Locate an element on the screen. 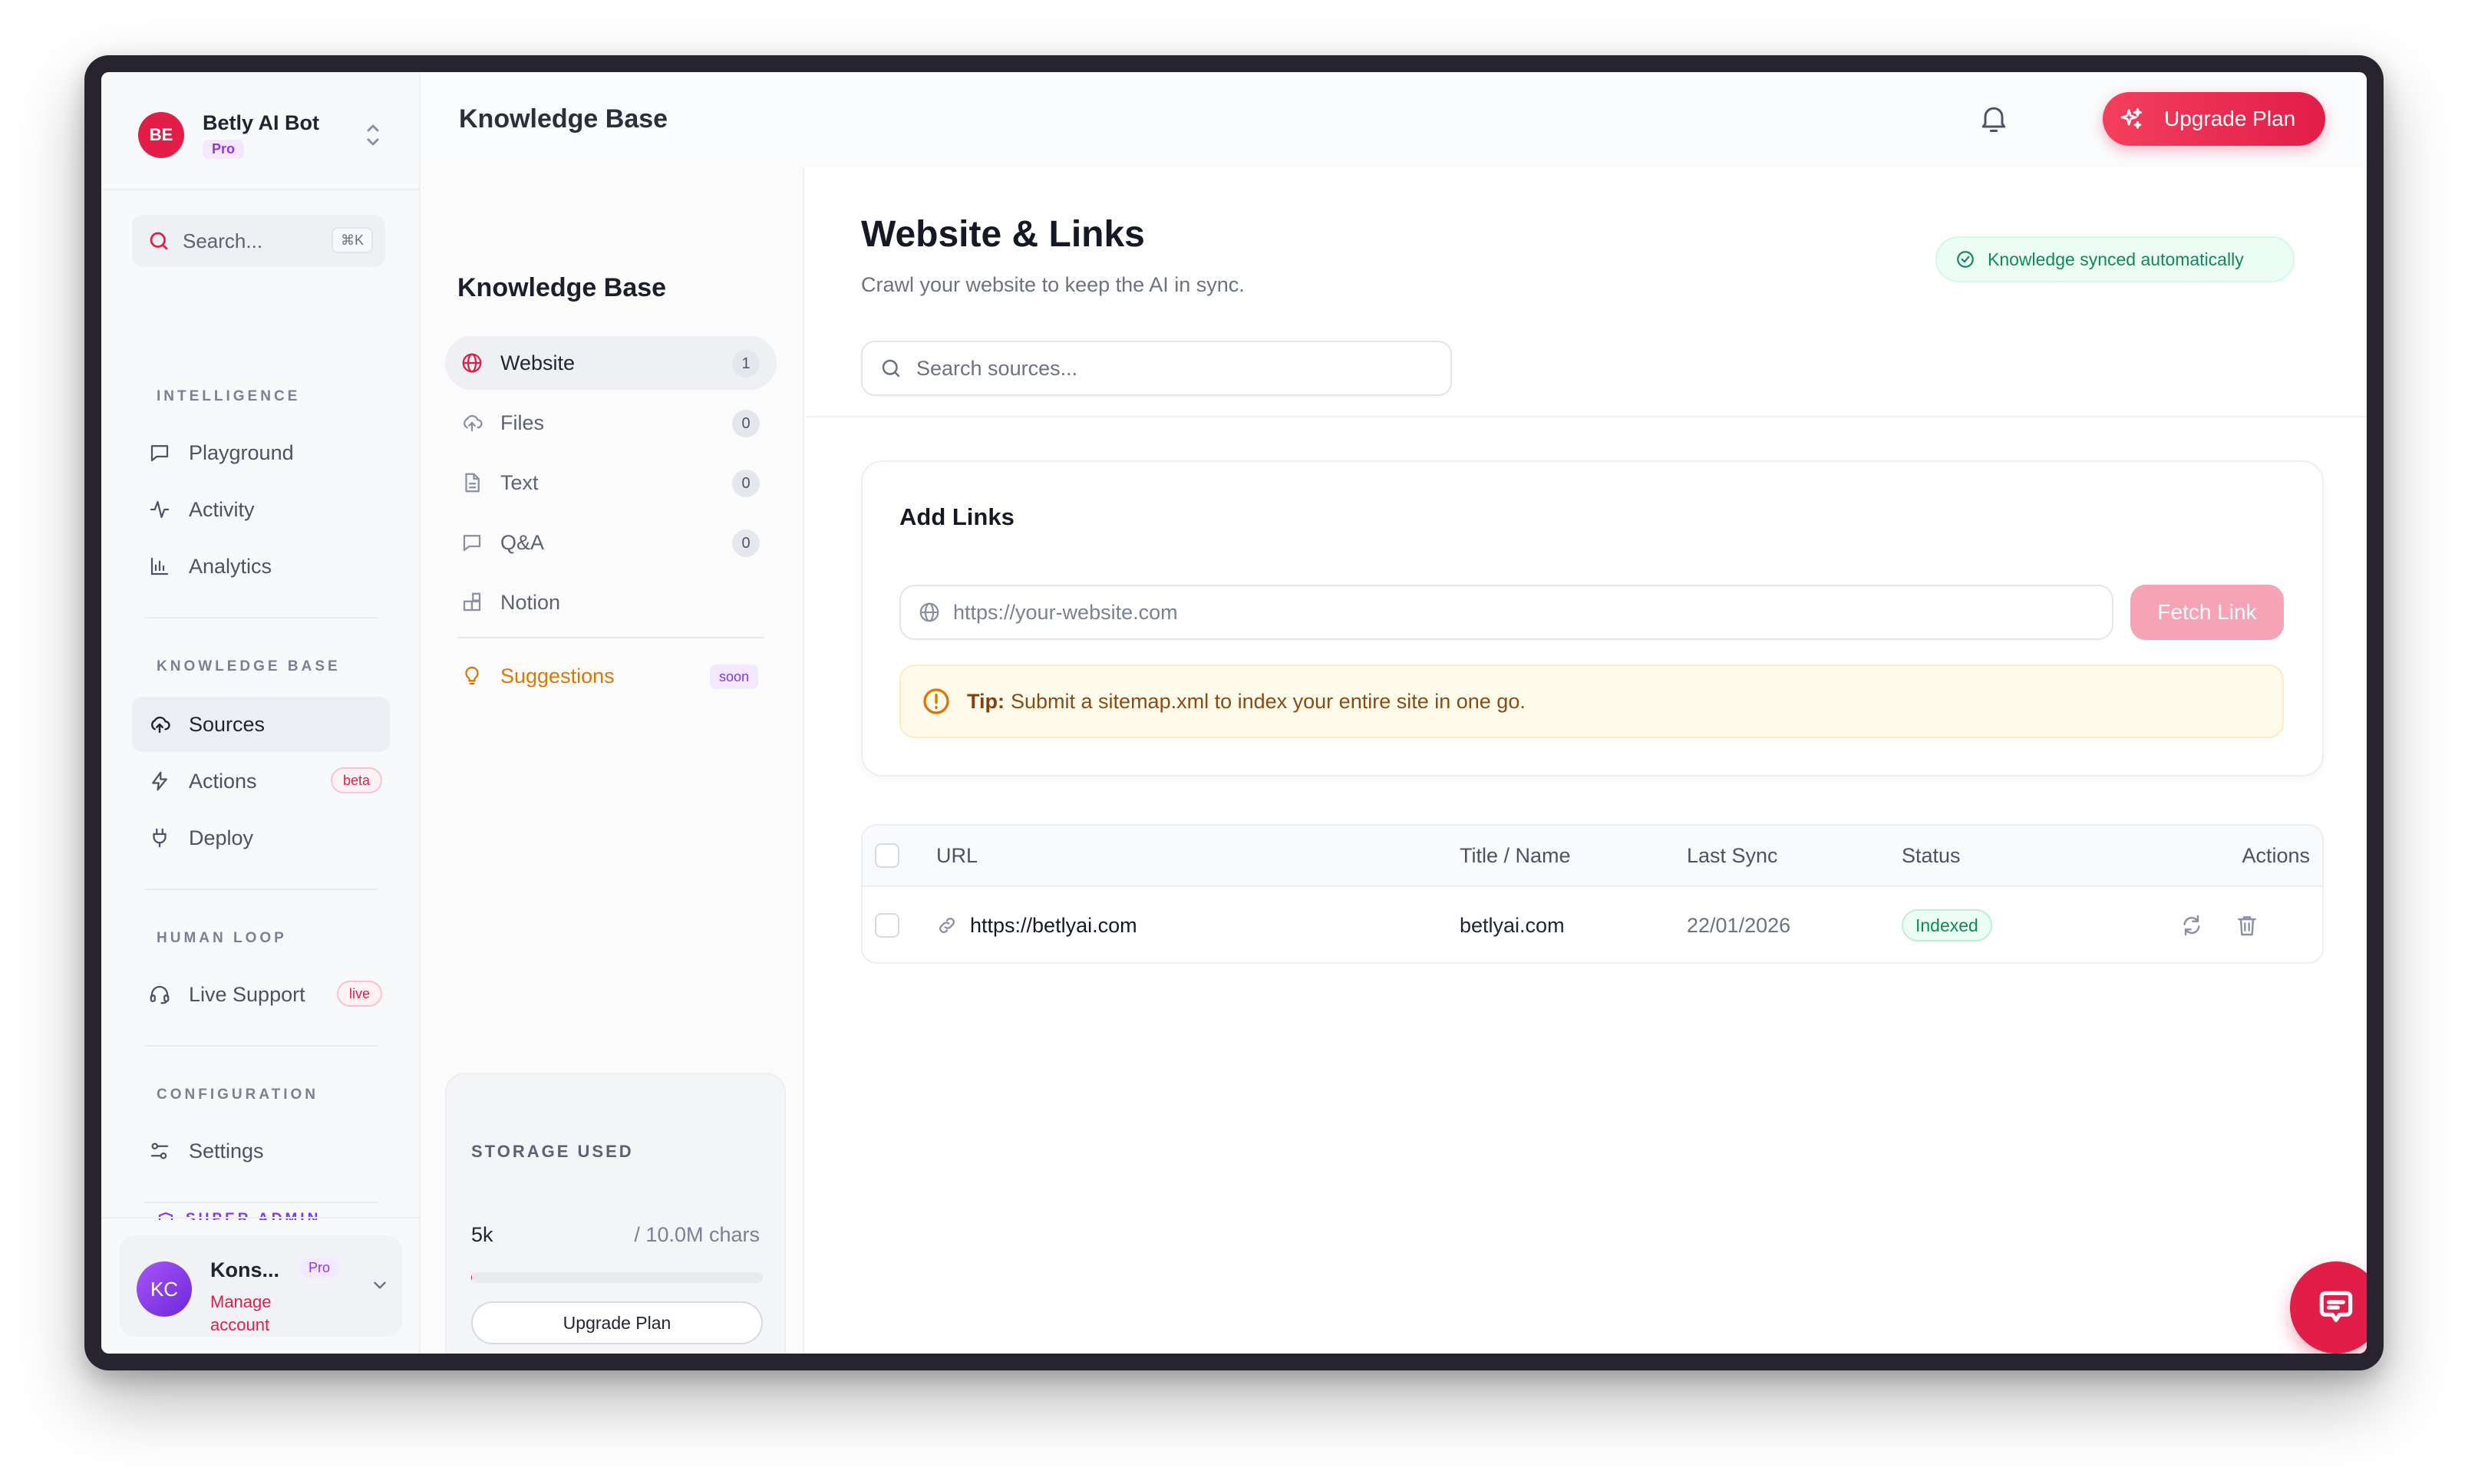 Image resolution: width=2468 pixels, height=1484 pixels. live-badge: live is located at coordinates (359, 994).